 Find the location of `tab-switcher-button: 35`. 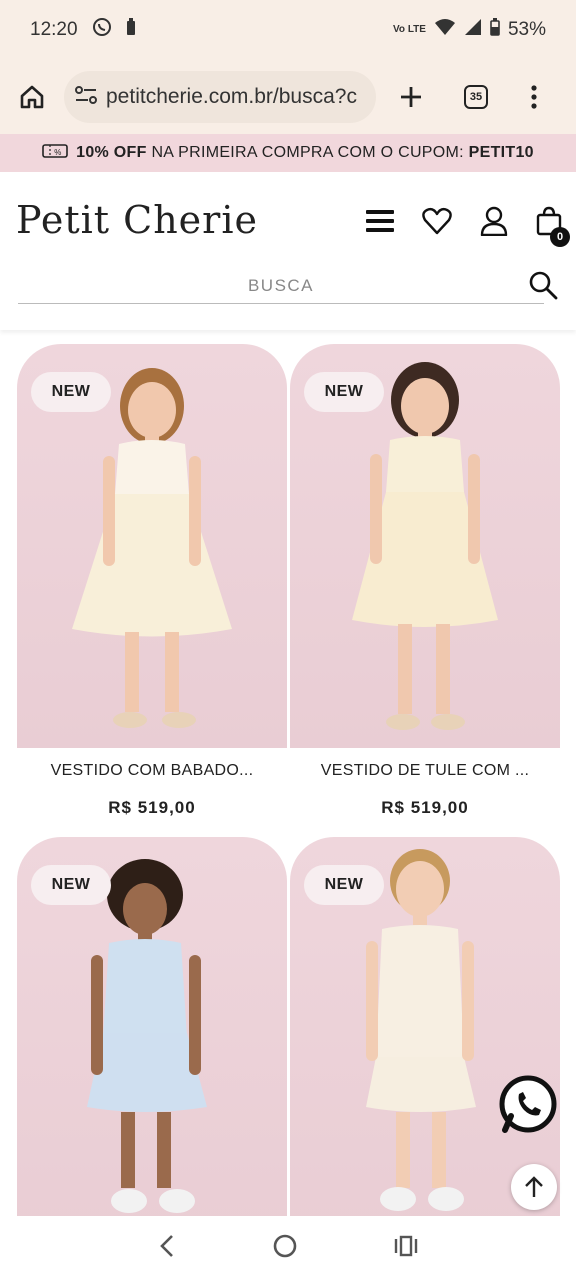

tab-switcher-button: 35 is located at coordinates (476, 97).